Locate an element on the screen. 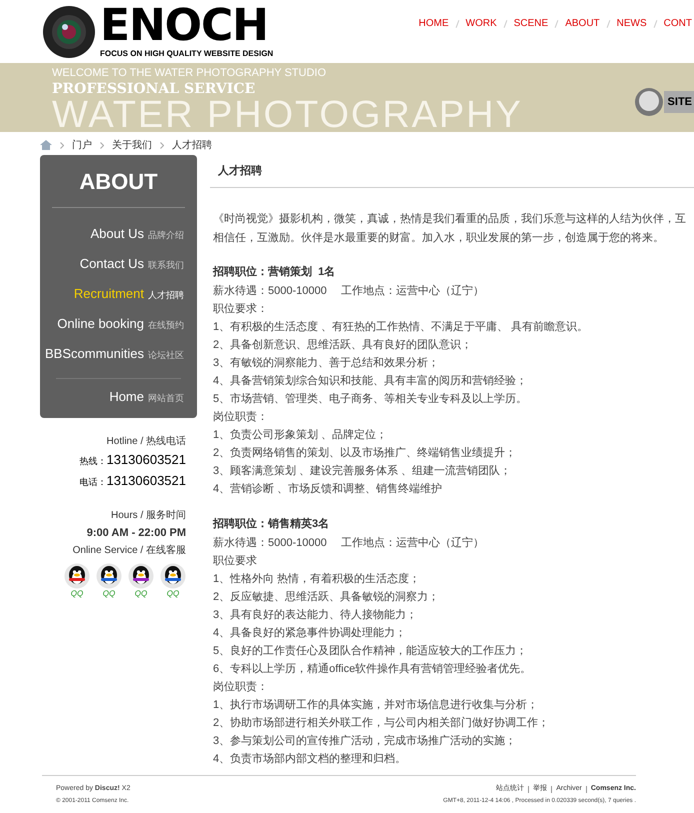  banner-title: WATER PHOTOGRAPHY is located at coordinates (287, 115).